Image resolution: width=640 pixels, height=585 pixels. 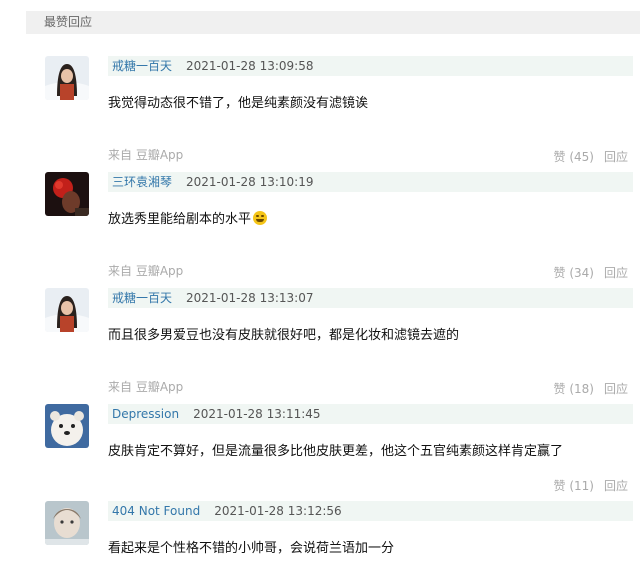 What do you see at coordinates (574, 486) in the screenshot?
I see `like-button: 赞 (11)` at bounding box center [574, 486].